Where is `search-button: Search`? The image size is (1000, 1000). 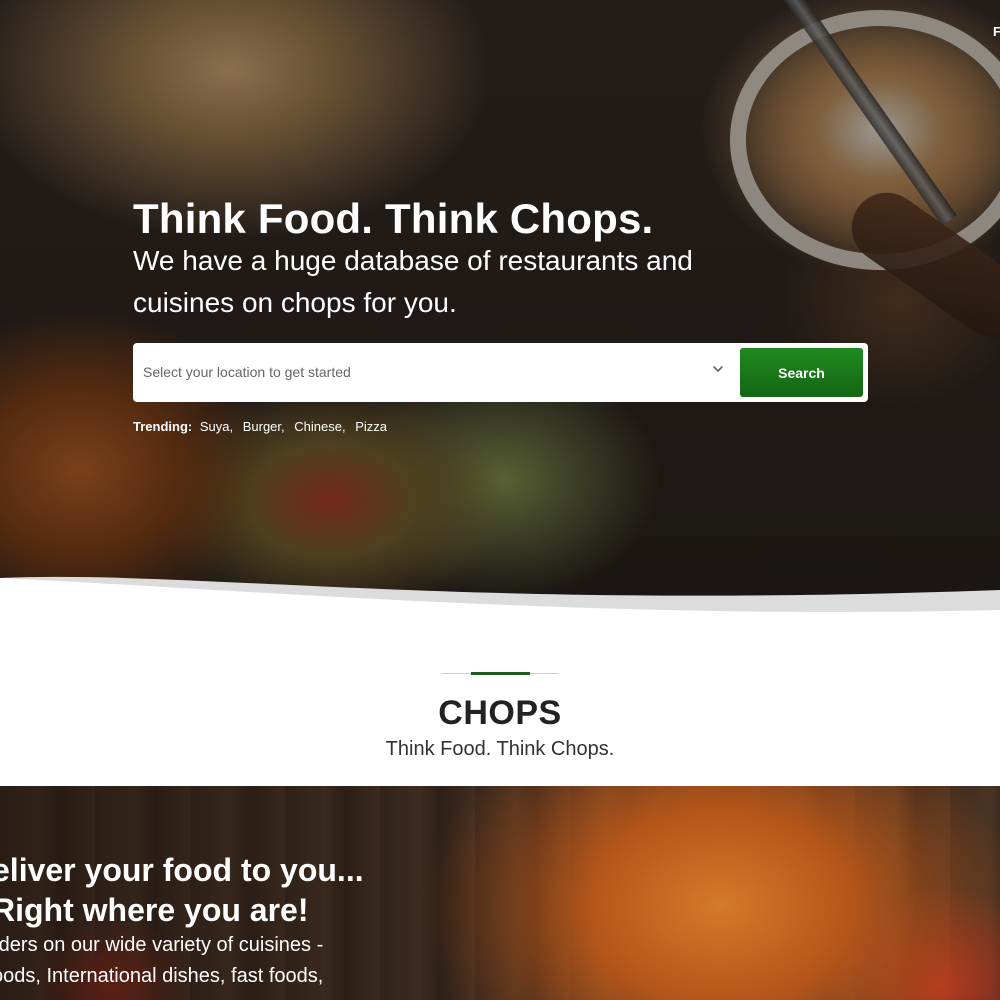
search-button: Search is located at coordinates (801, 372).